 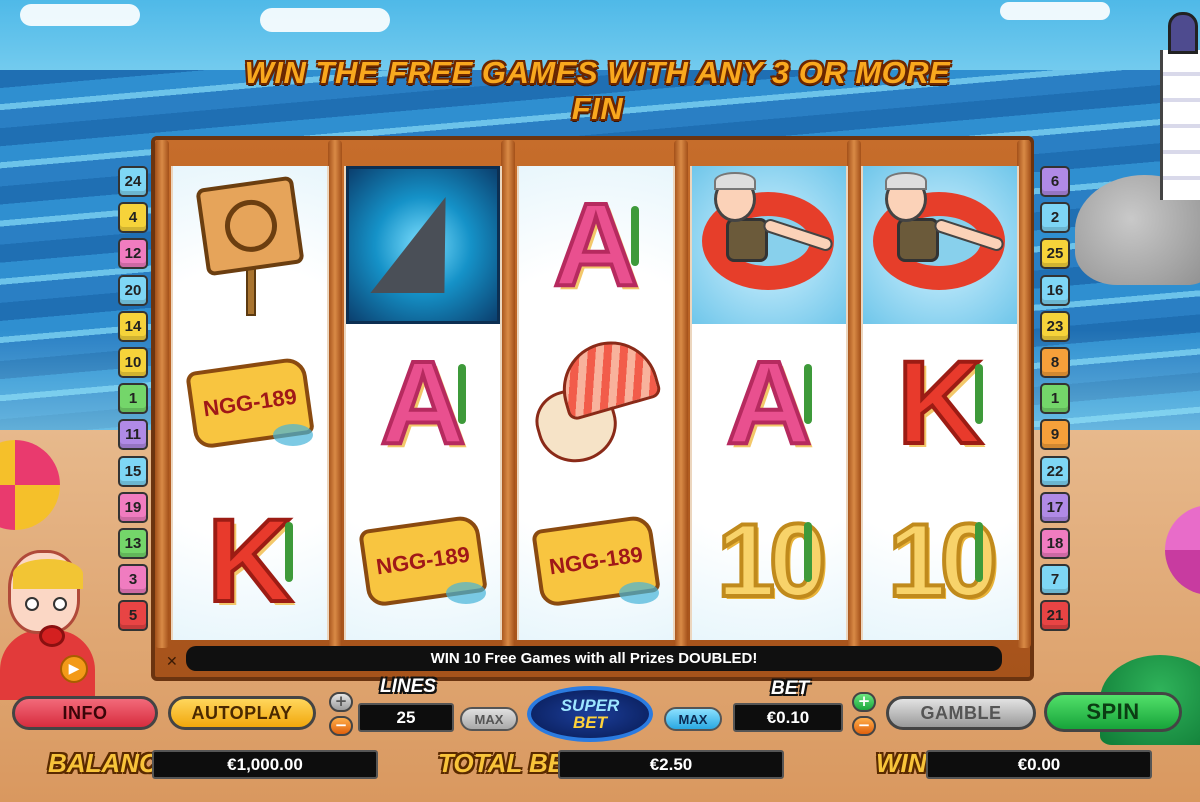 I want to click on reel-2: A NGG-189, so click(x=423, y=403).